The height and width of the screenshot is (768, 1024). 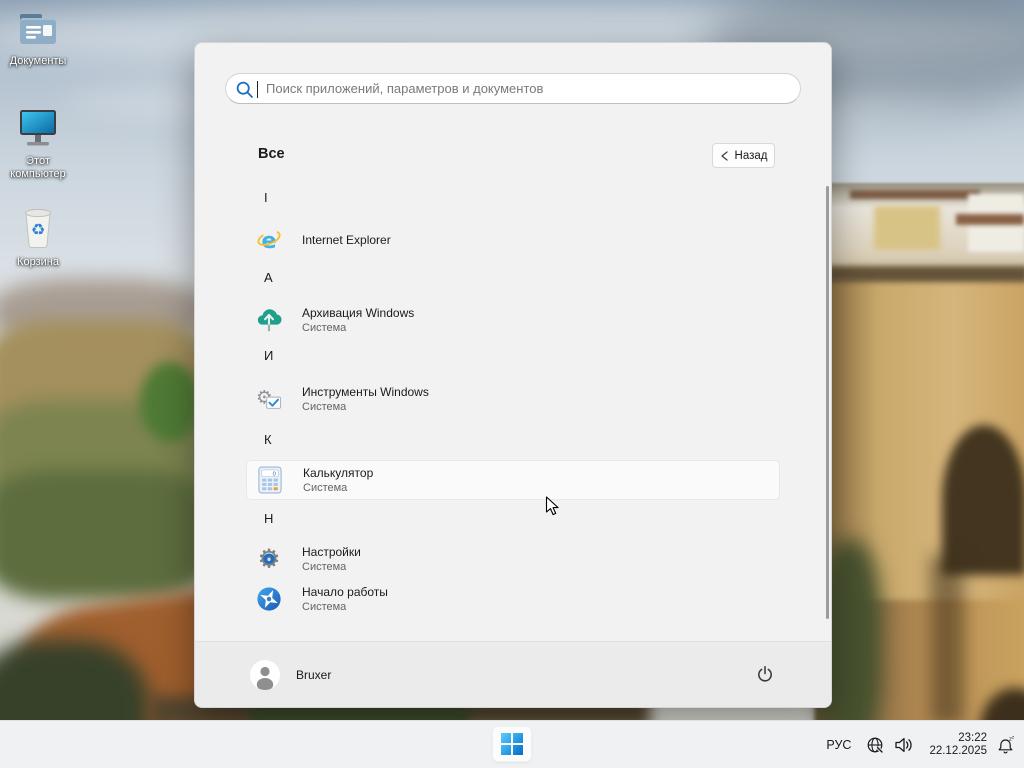 I want to click on clock-date: 22.12.2025, so click(x=958, y=751).